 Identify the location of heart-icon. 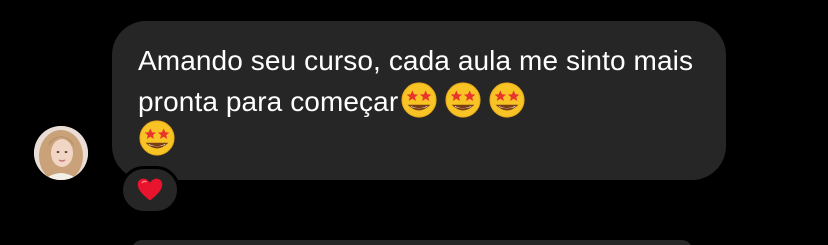
(150, 189).